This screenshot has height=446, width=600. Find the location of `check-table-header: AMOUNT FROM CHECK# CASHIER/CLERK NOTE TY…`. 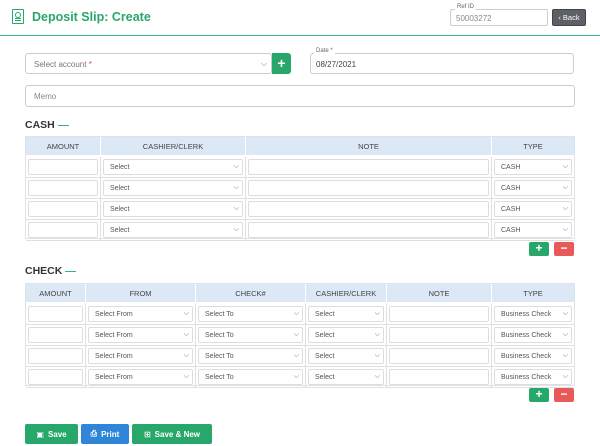

check-table-header: AMOUNT FROM CHECK# CASHIER/CLERK NOTE TY… is located at coordinates (300, 293).